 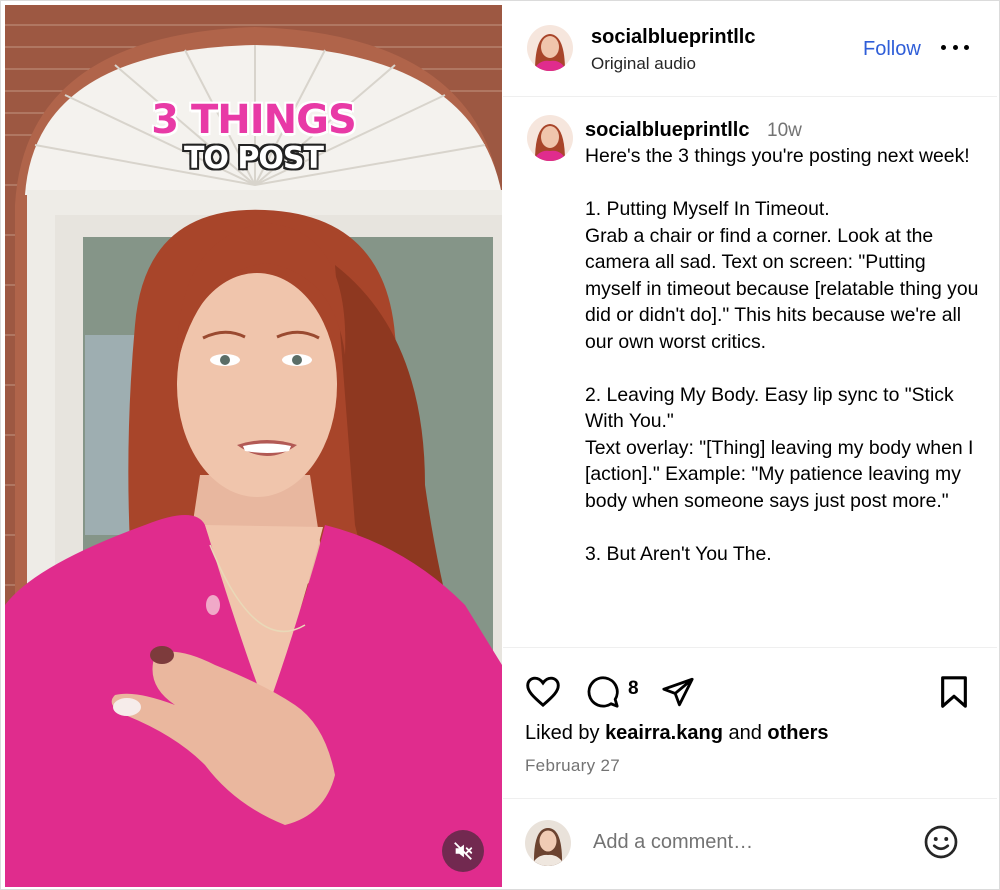 What do you see at coordinates (941, 842) in the screenshot?
I see `emoji-icon` at bounding box center [941, 842].